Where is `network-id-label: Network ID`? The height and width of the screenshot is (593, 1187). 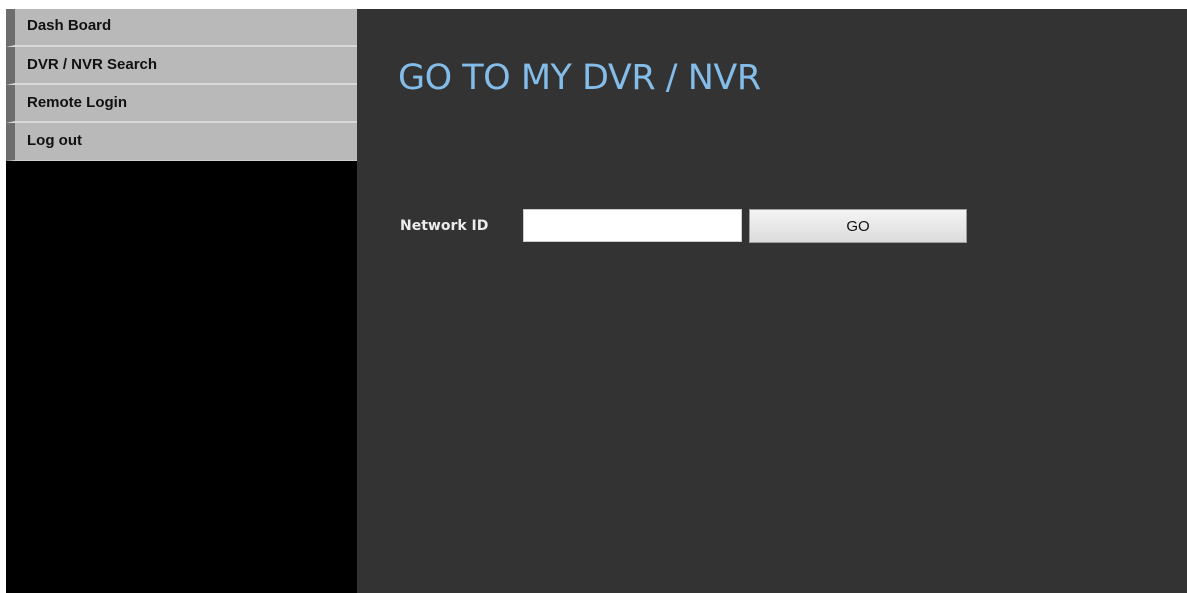 network-id-label: Network ID is located at coordinates (444, 226).